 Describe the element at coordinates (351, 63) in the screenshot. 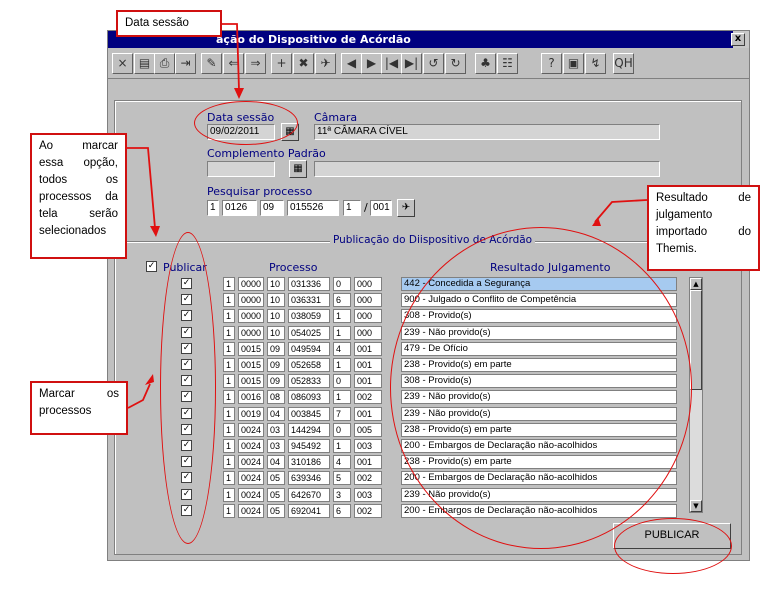

I see `toolbar-button-11: ◀` at that location.